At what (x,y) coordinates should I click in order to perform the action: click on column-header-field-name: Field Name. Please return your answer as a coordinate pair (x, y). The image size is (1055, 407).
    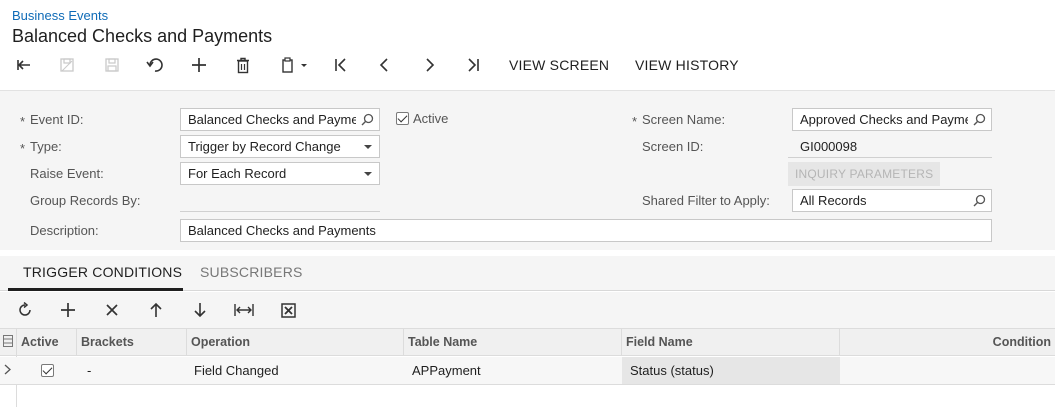
    Looking at the image, I should click on (731, 342).